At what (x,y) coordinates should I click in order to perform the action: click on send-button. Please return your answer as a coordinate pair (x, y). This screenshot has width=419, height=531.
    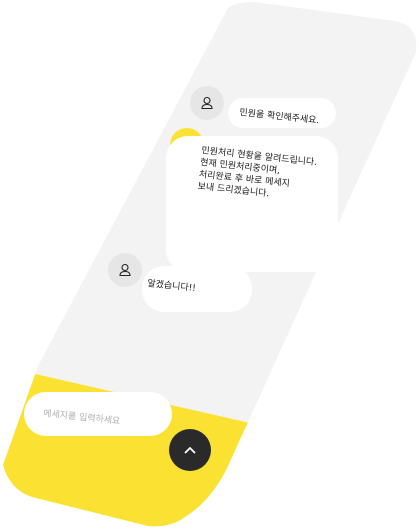
    Looking at the image, I should click on (190, 450).